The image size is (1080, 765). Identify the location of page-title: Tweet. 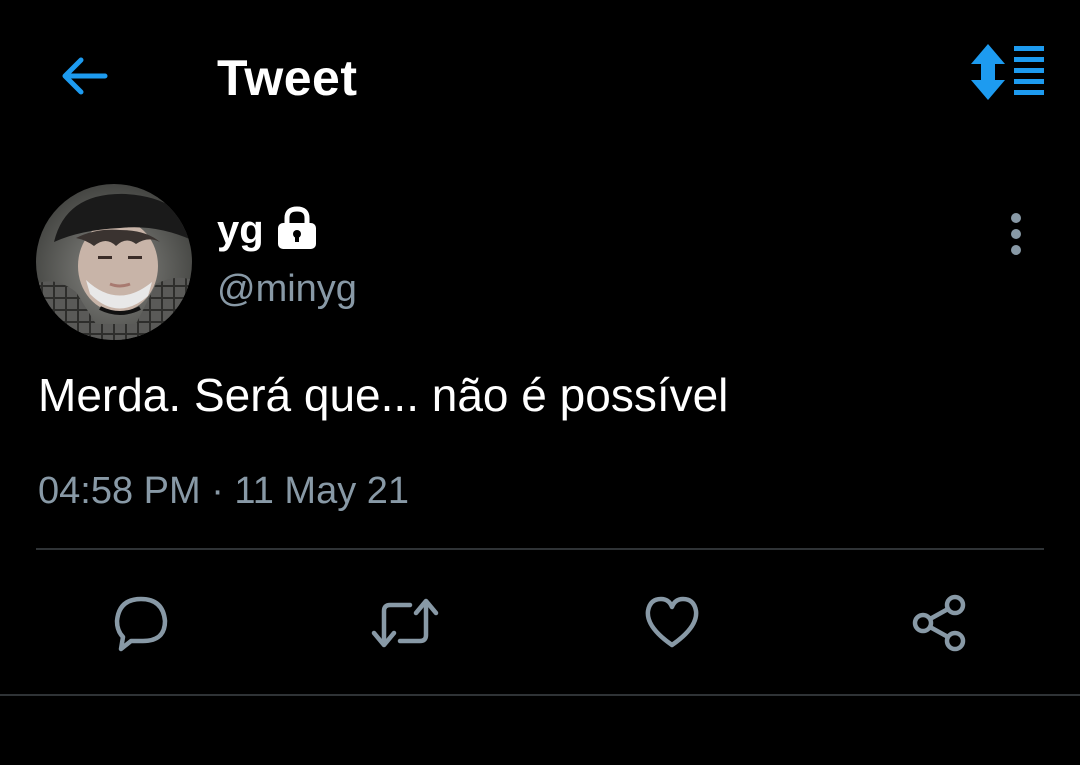
(287, 78).